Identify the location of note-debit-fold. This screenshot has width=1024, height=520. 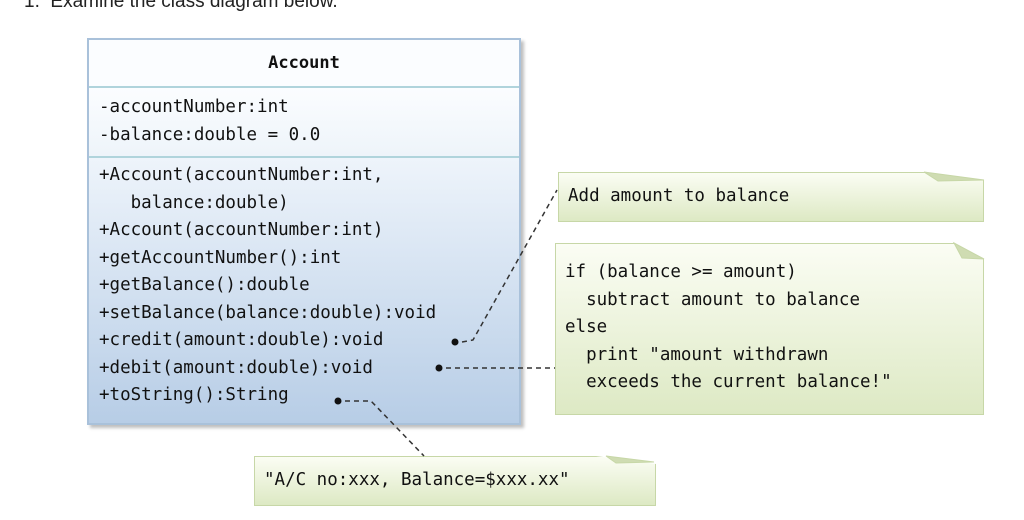
(968, 250).